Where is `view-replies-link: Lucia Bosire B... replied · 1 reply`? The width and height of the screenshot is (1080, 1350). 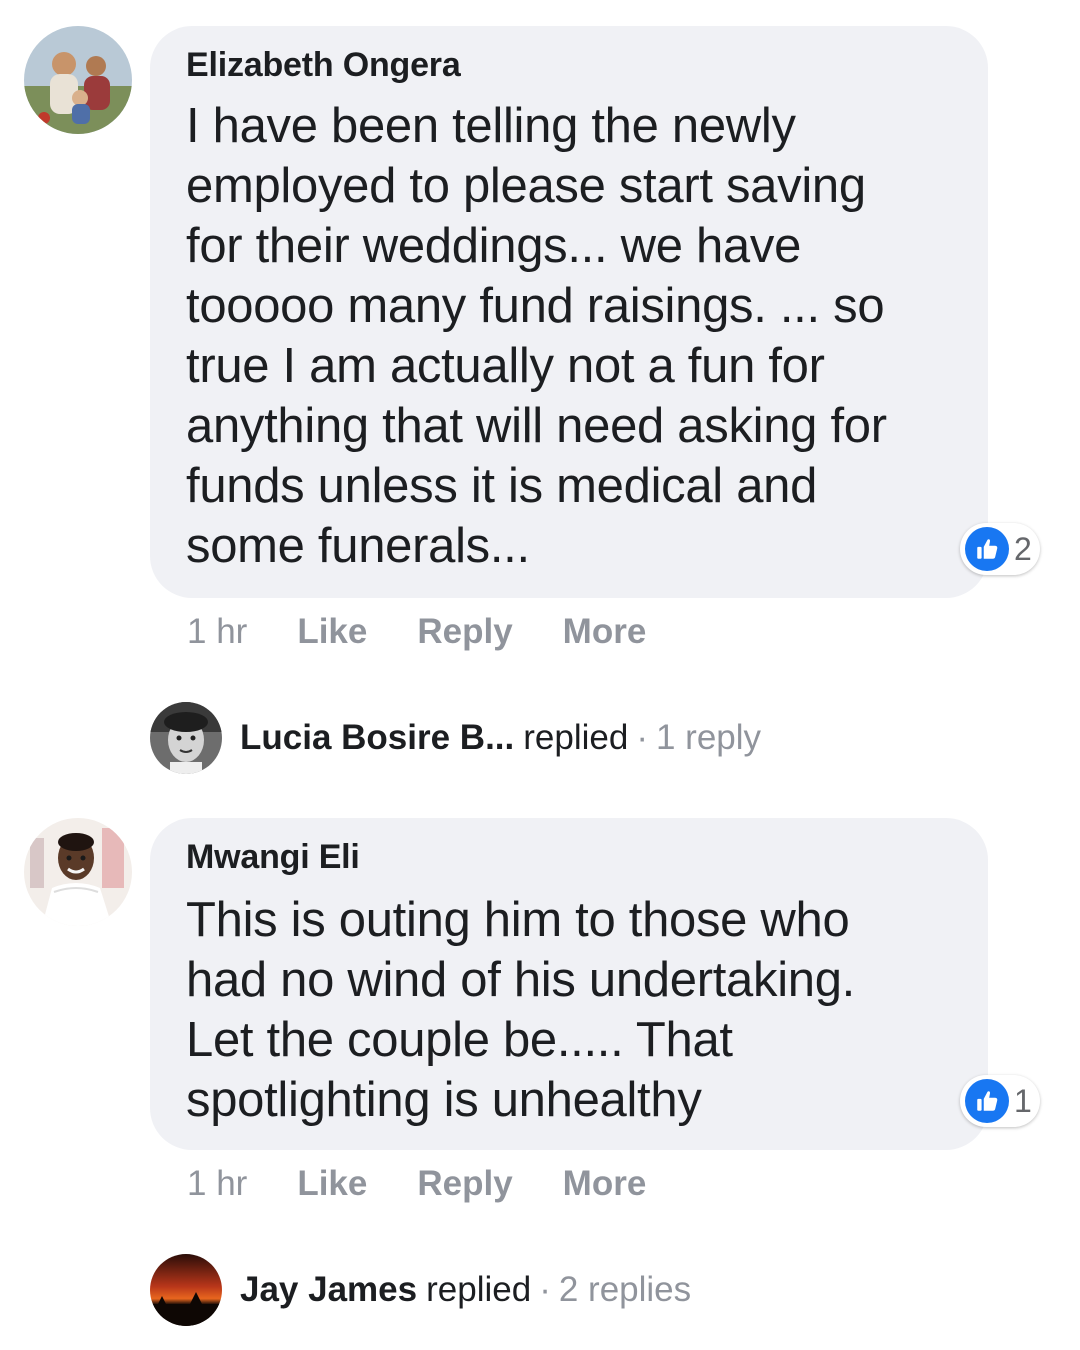 view-replies-link: Lucia Bosire B... replied · 1 reply is located at coordinates (455, 738).